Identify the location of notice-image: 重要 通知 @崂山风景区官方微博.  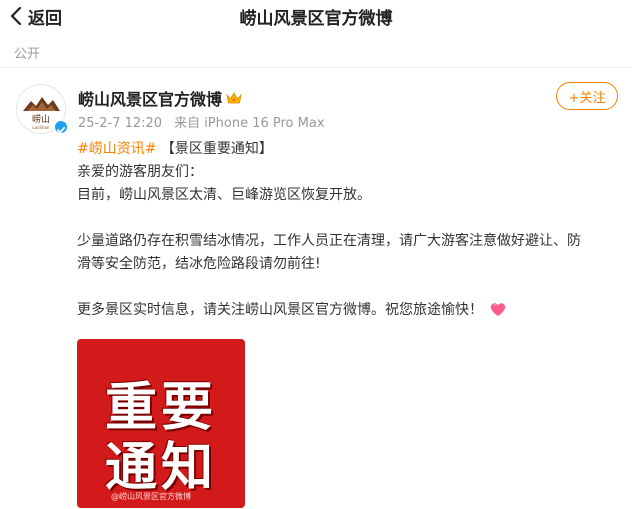
(161, 423).